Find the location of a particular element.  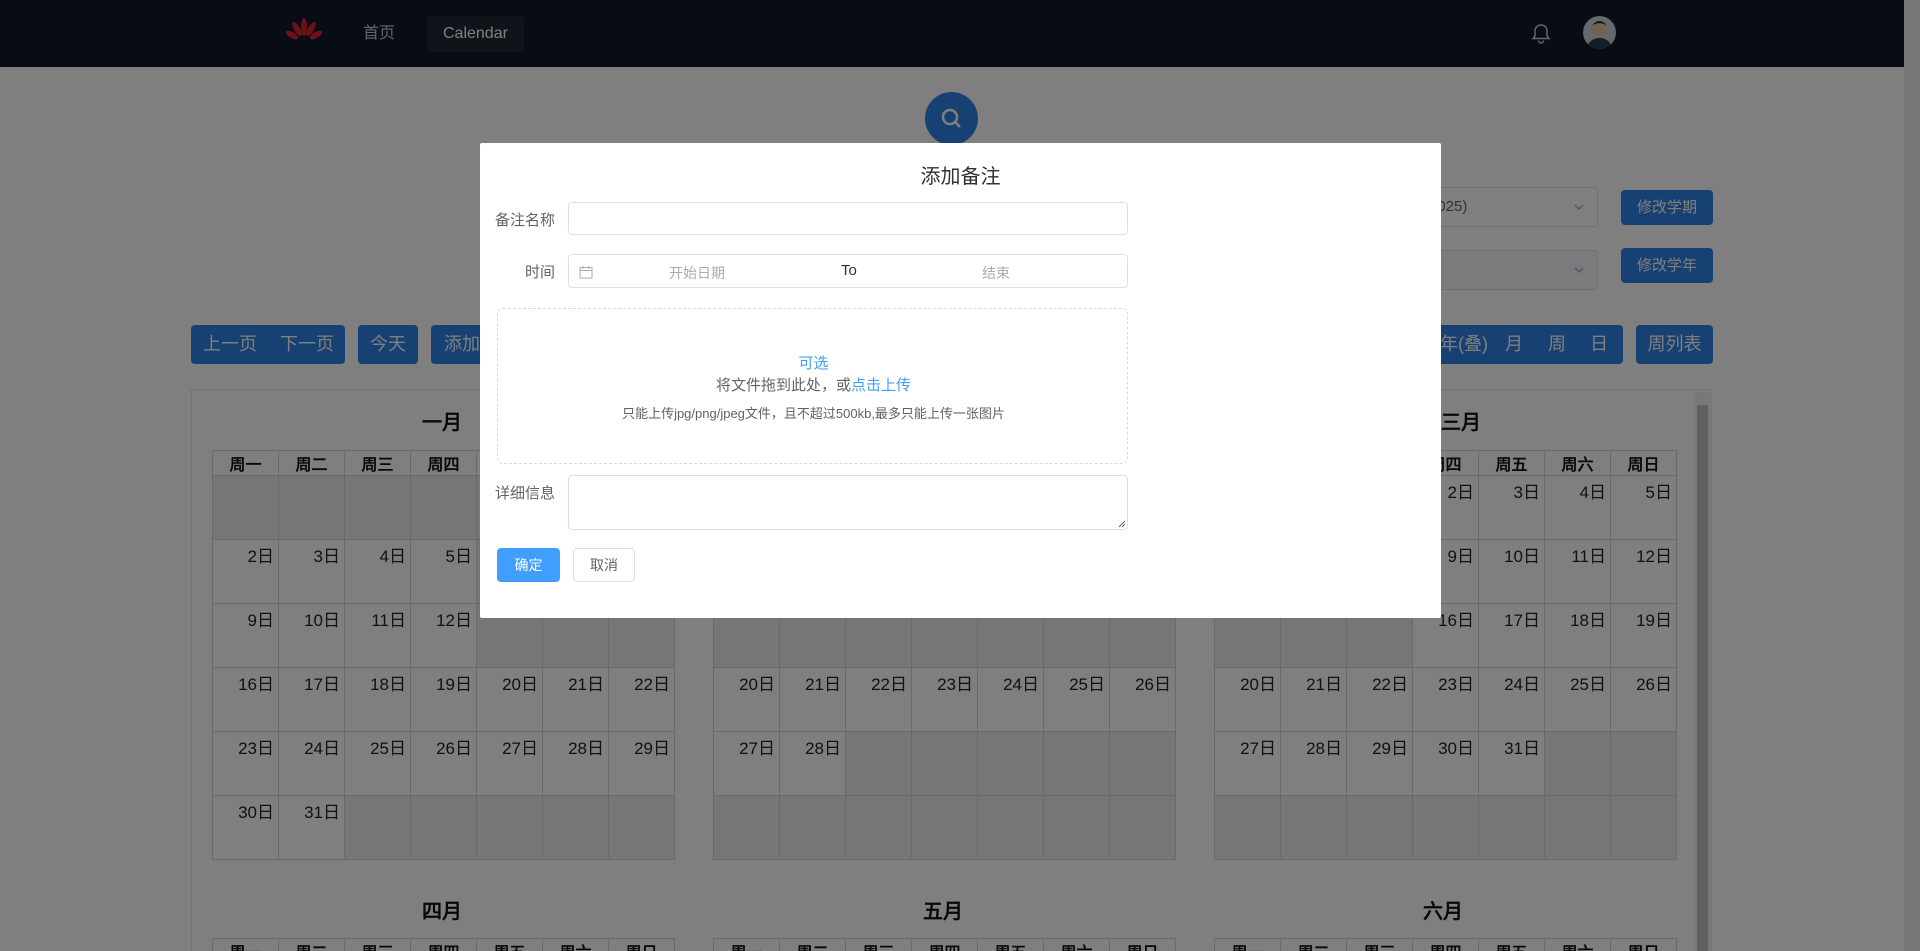

upload-drag-text: 将文件拖到此处，或 is located at coordinates (783, 385).